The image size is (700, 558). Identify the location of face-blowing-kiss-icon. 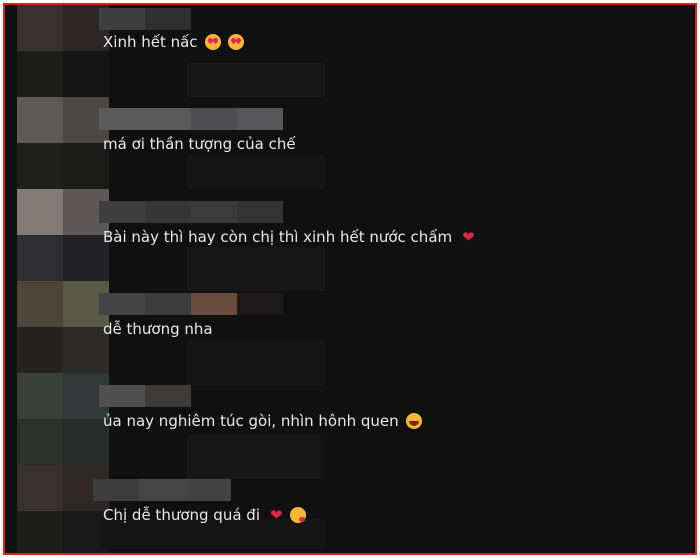
(297, 515).